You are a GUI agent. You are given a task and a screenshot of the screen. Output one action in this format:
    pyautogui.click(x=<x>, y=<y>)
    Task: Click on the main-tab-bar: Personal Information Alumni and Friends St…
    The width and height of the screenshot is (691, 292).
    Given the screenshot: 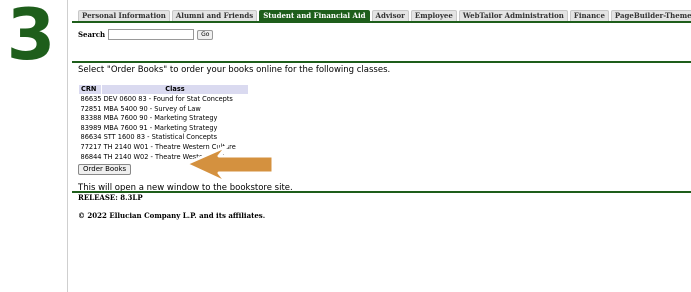 What is the action you would take?
    pyautogui.click(x=384, y=15)
    